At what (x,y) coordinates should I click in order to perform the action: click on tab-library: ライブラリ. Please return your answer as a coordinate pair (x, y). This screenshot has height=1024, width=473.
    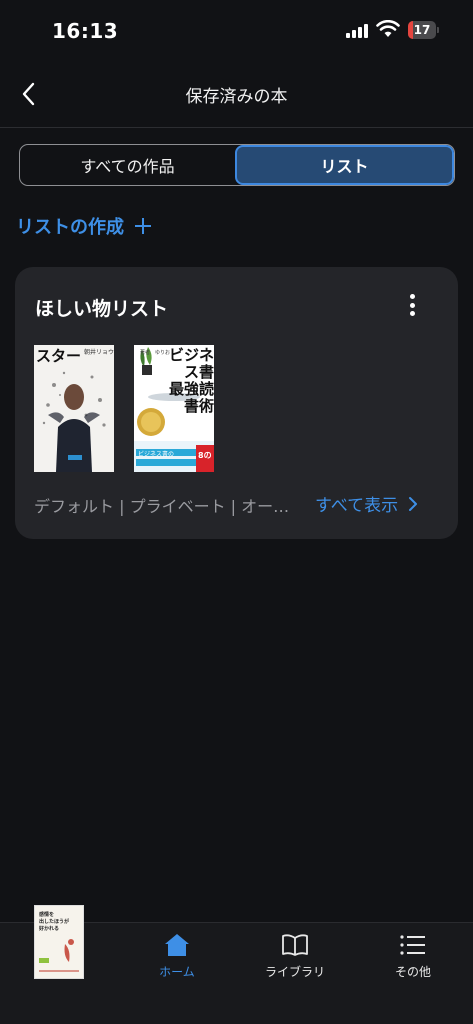
    Looking at the image, I should click on (295, 956).